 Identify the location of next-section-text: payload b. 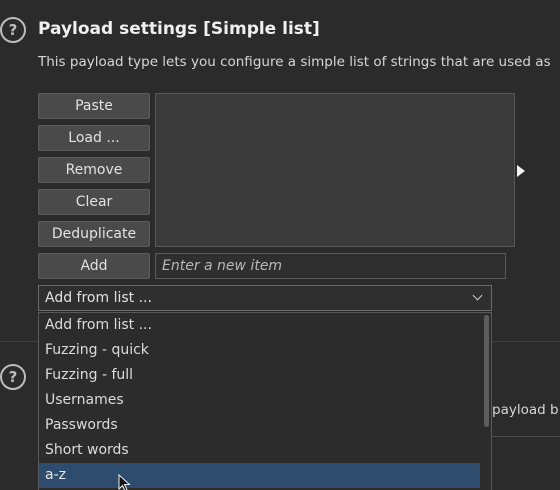
(525, 410).